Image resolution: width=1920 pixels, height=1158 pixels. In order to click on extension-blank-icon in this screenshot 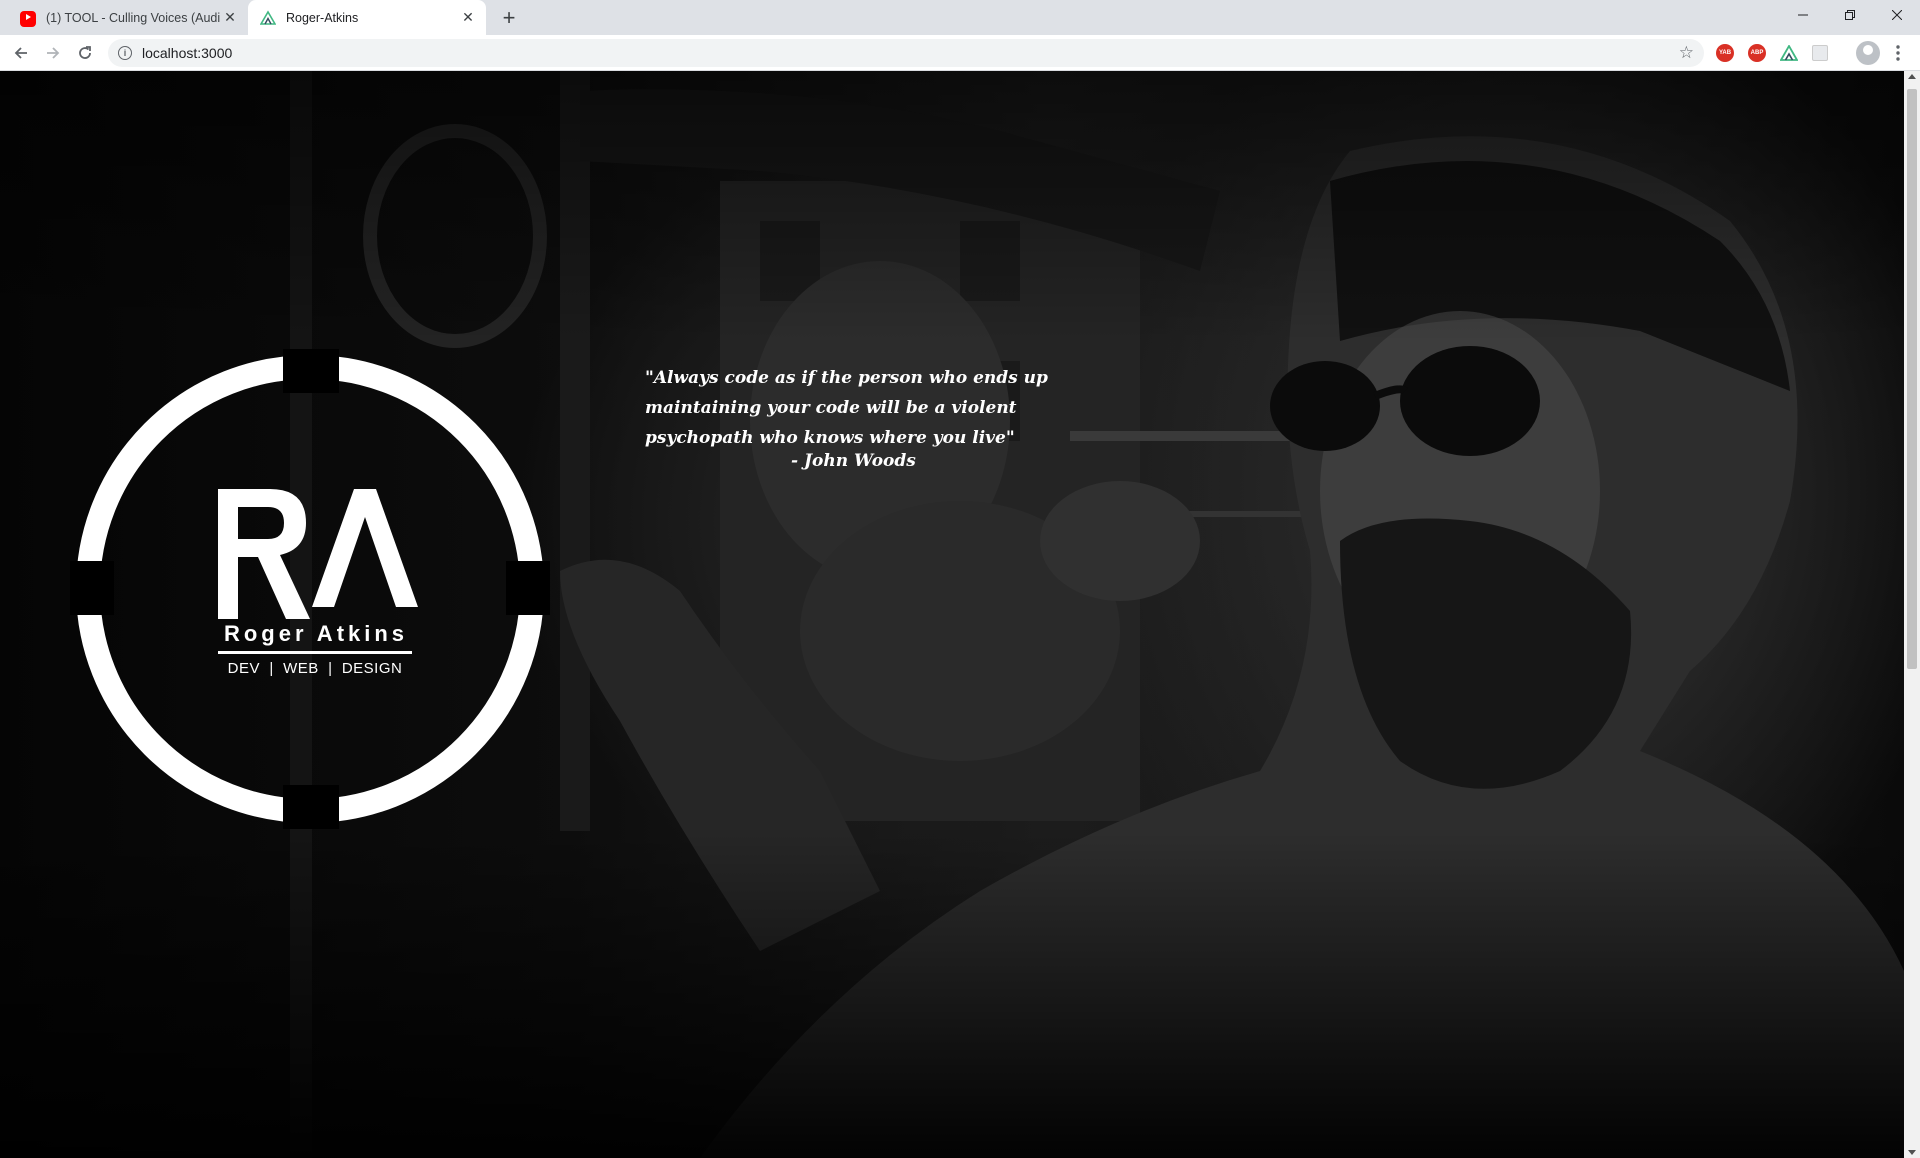, I will do `click(1820, 53)`.